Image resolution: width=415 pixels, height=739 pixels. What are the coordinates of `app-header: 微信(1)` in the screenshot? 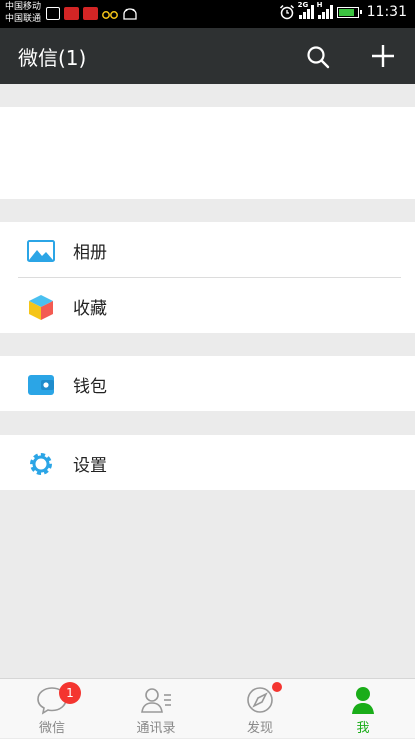 It's located at (207, 56).